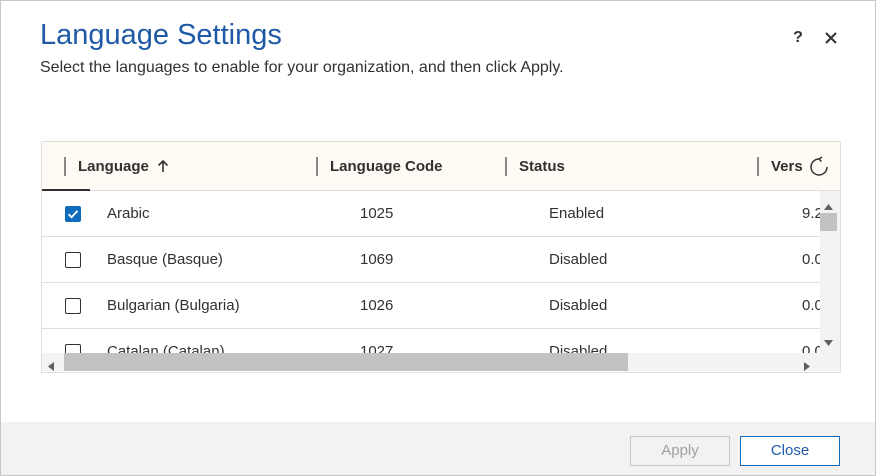  I want to click on close-icon, so click(831, 38).